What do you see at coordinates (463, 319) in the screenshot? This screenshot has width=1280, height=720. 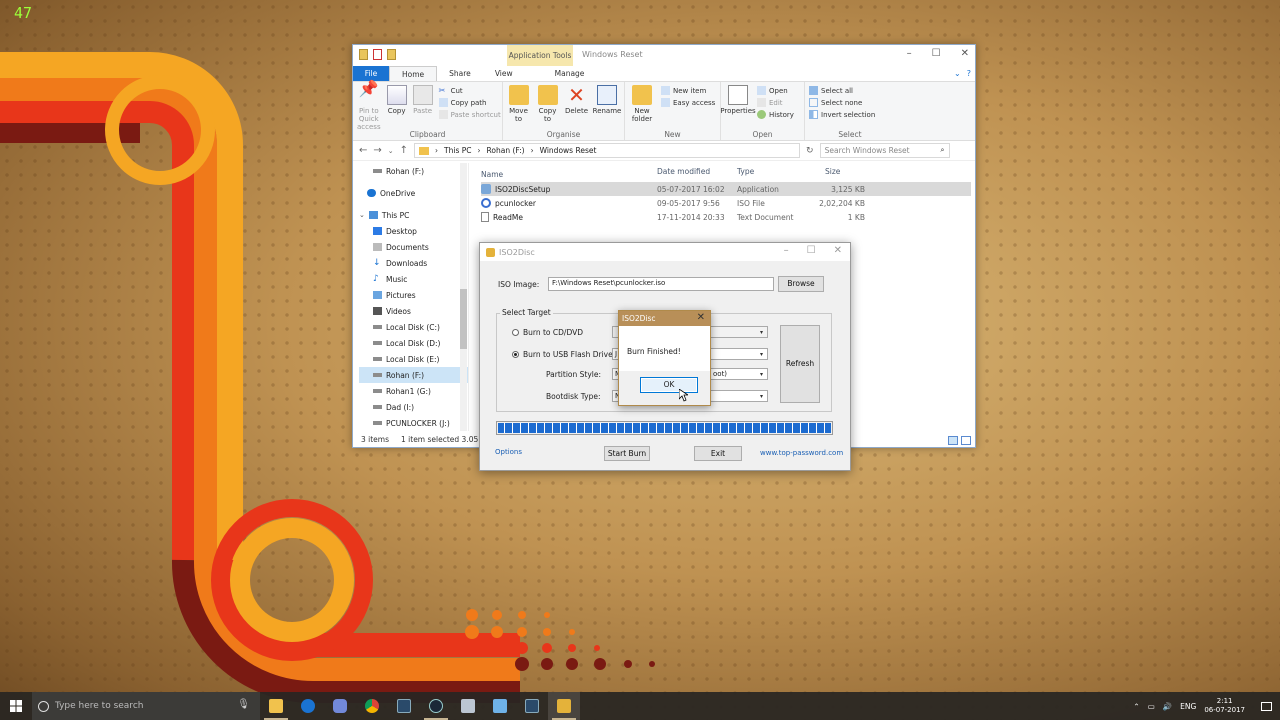 I see `scrollbar-thumb` at bounding box center [463, 319].